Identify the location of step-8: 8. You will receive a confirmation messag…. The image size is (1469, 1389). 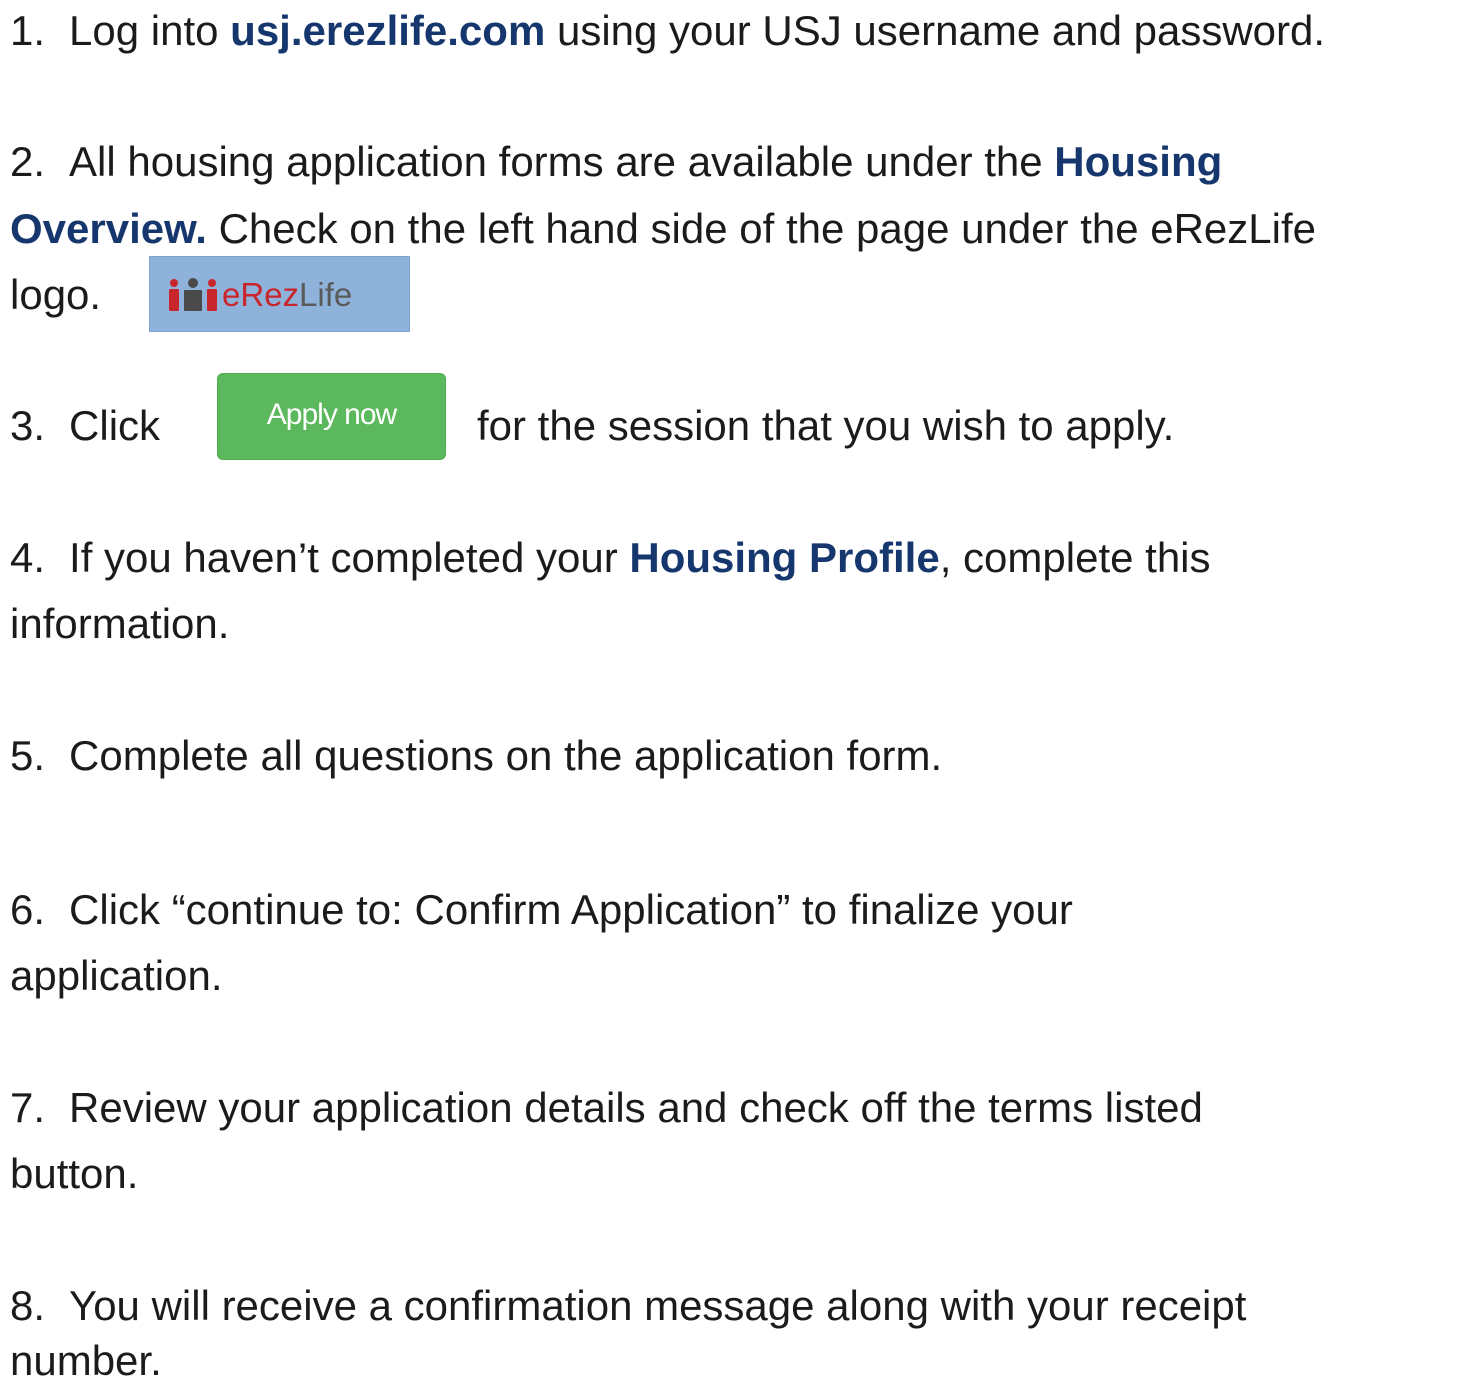
(628, 1306).